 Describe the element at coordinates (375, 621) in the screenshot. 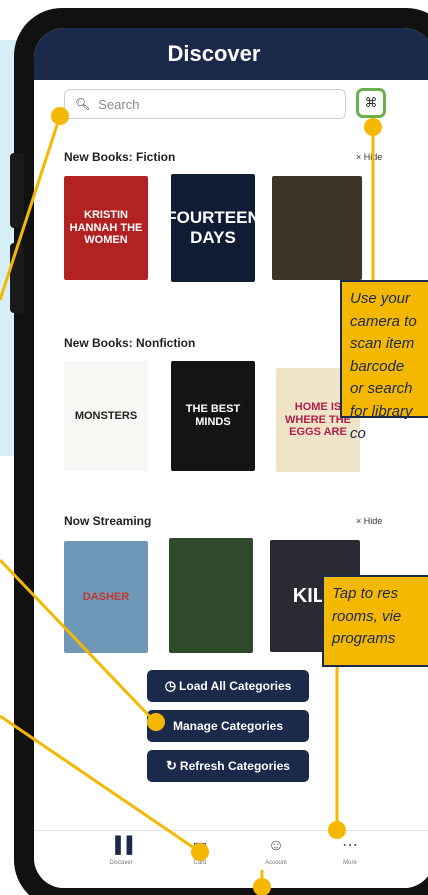

I see `more-callout: Tap to res rooms, vie programs` at that location.